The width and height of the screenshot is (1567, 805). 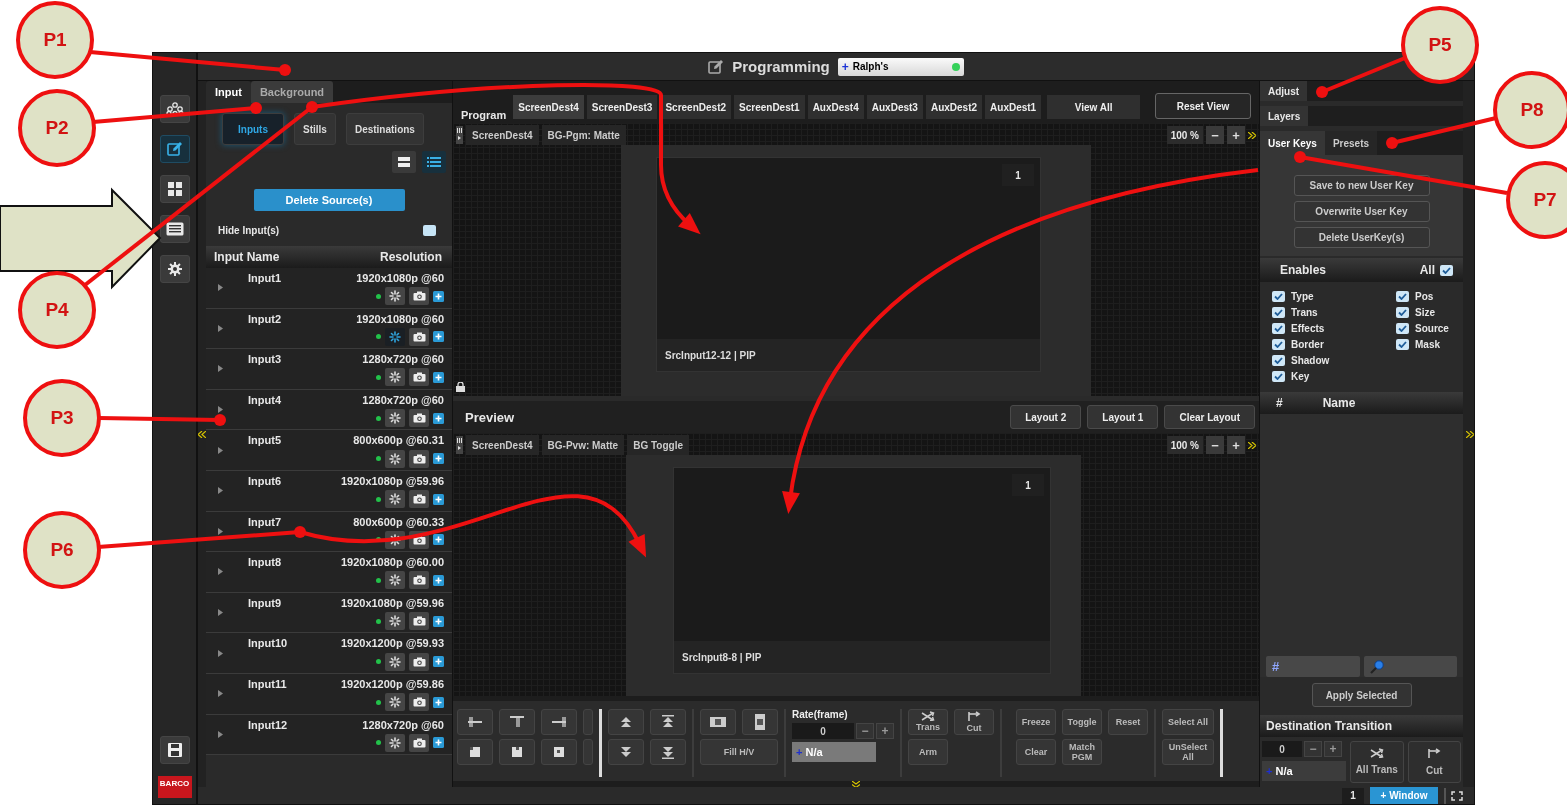 I want to click on duration-field: 0, so click(x=1282, y=749).